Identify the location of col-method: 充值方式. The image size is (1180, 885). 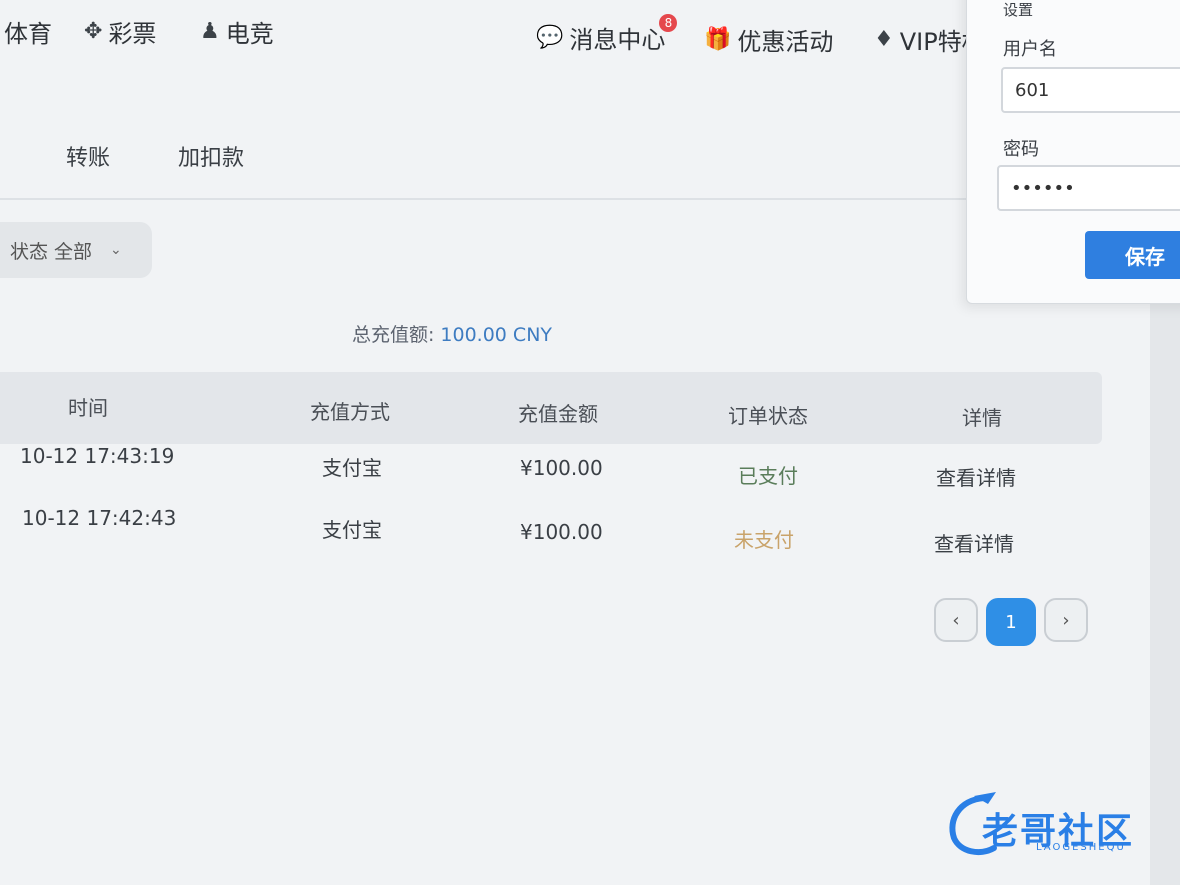
(350, 412).